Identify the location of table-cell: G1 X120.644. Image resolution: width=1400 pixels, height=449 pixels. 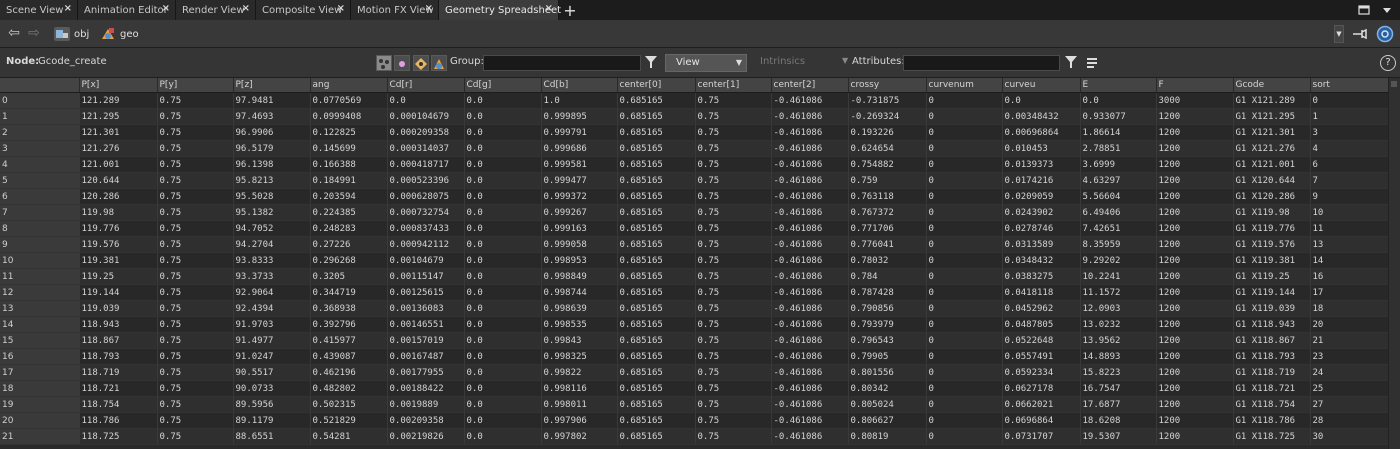
(1272, 180).